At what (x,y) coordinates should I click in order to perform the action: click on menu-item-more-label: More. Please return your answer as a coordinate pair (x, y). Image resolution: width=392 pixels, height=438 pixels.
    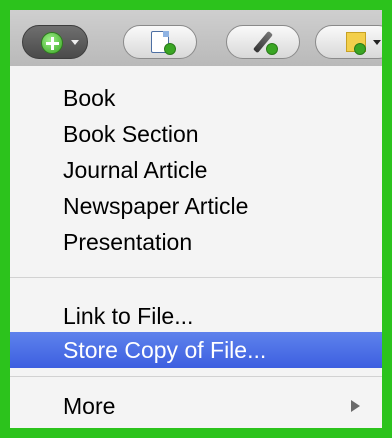
    Looking at the image, I should click on (89, 406).